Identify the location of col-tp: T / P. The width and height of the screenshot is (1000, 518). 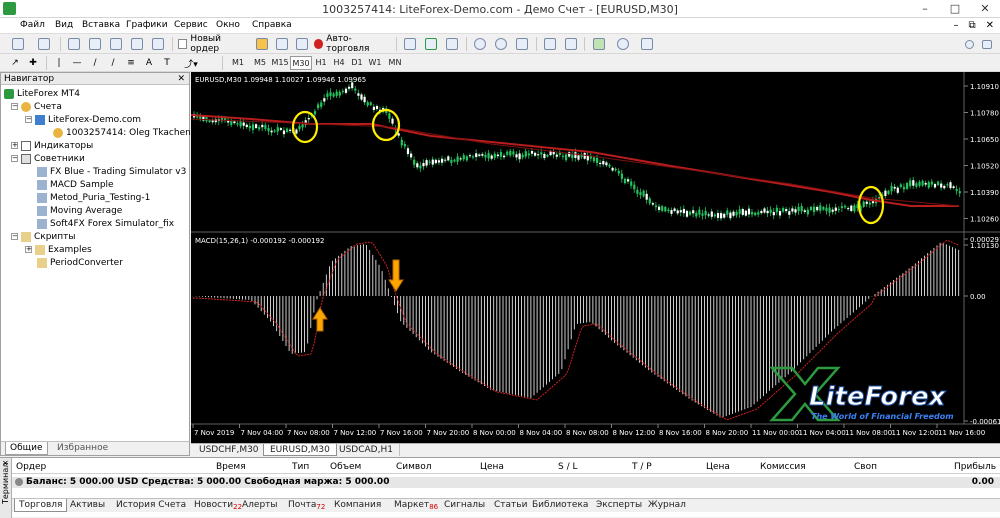
(642, 467).